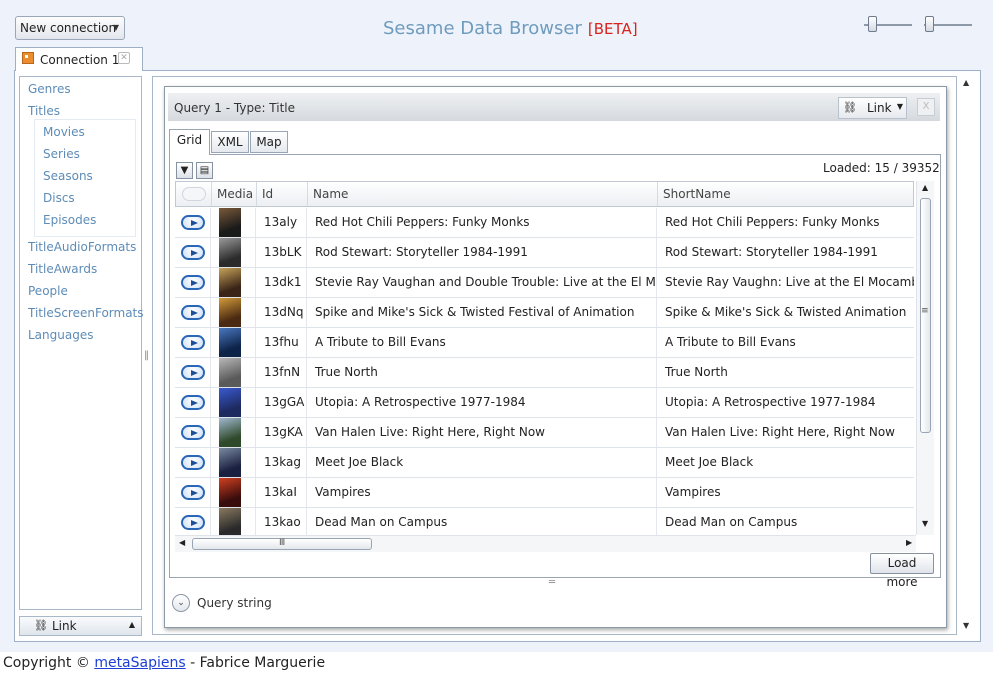 This screenshot has width=993, height=675. What do you see at coordinates (281, 312) in the screenshot?
I see `id-cell: 13dNq` at bounding box center [281, 312].